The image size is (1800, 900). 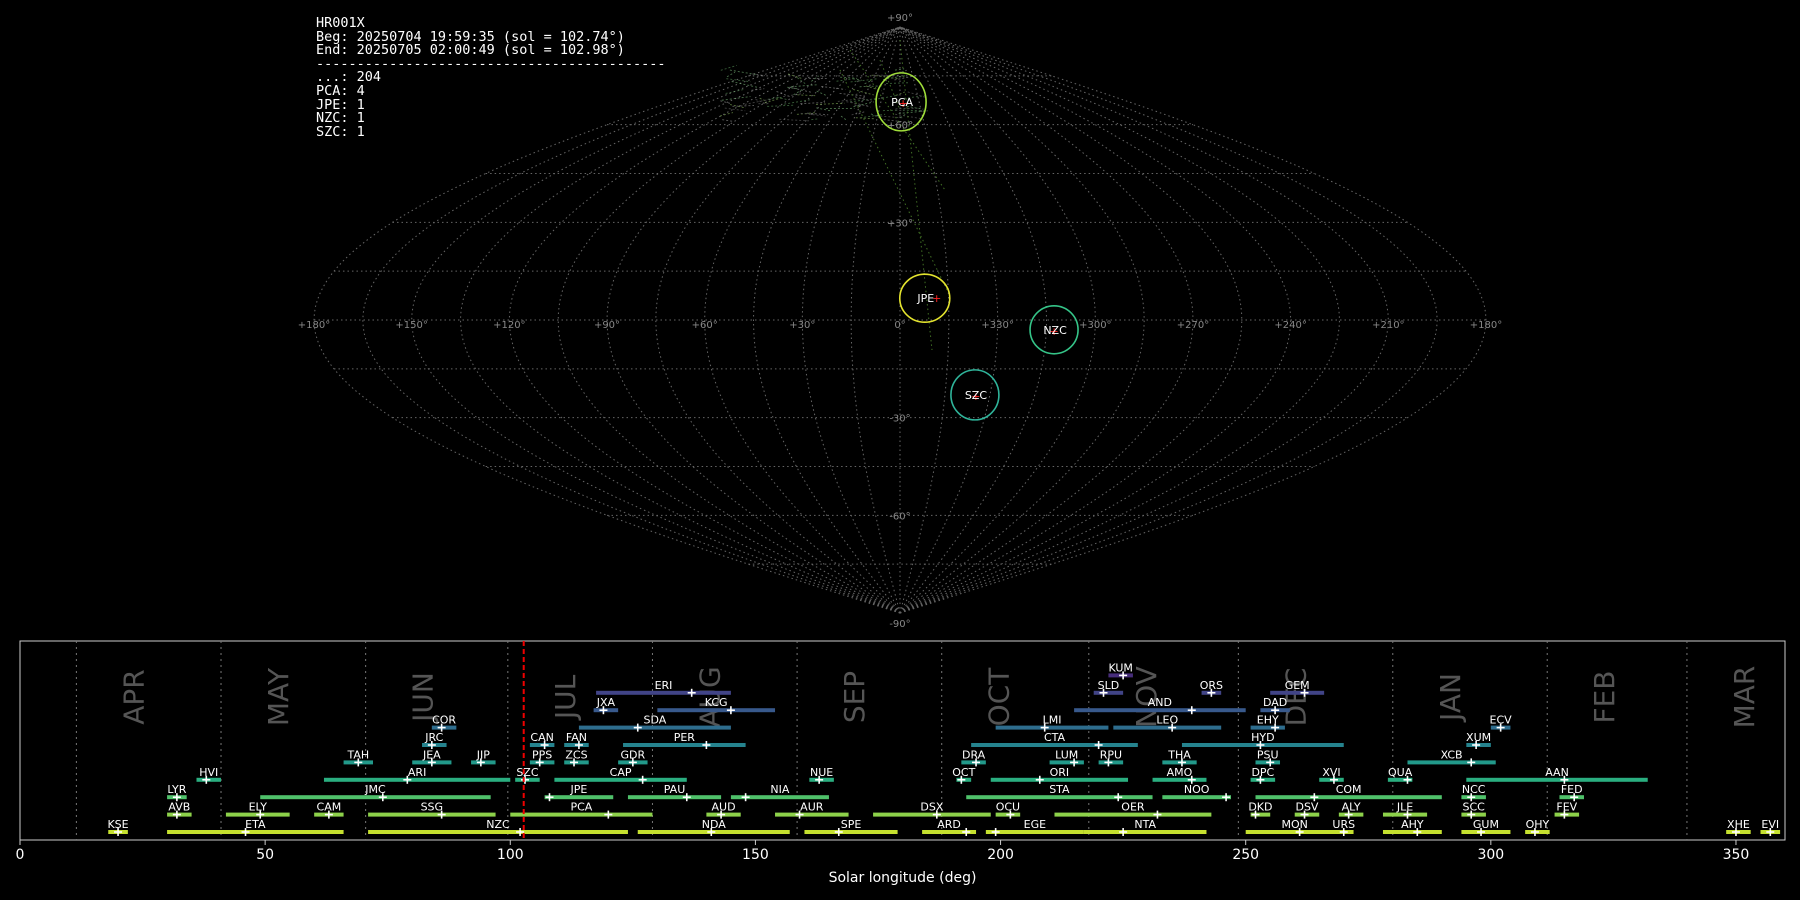 What do you see at coordinates (900, 223) in the screenshot?
I see `lat-tick-label: +30°` at bounding box center [900, 223].